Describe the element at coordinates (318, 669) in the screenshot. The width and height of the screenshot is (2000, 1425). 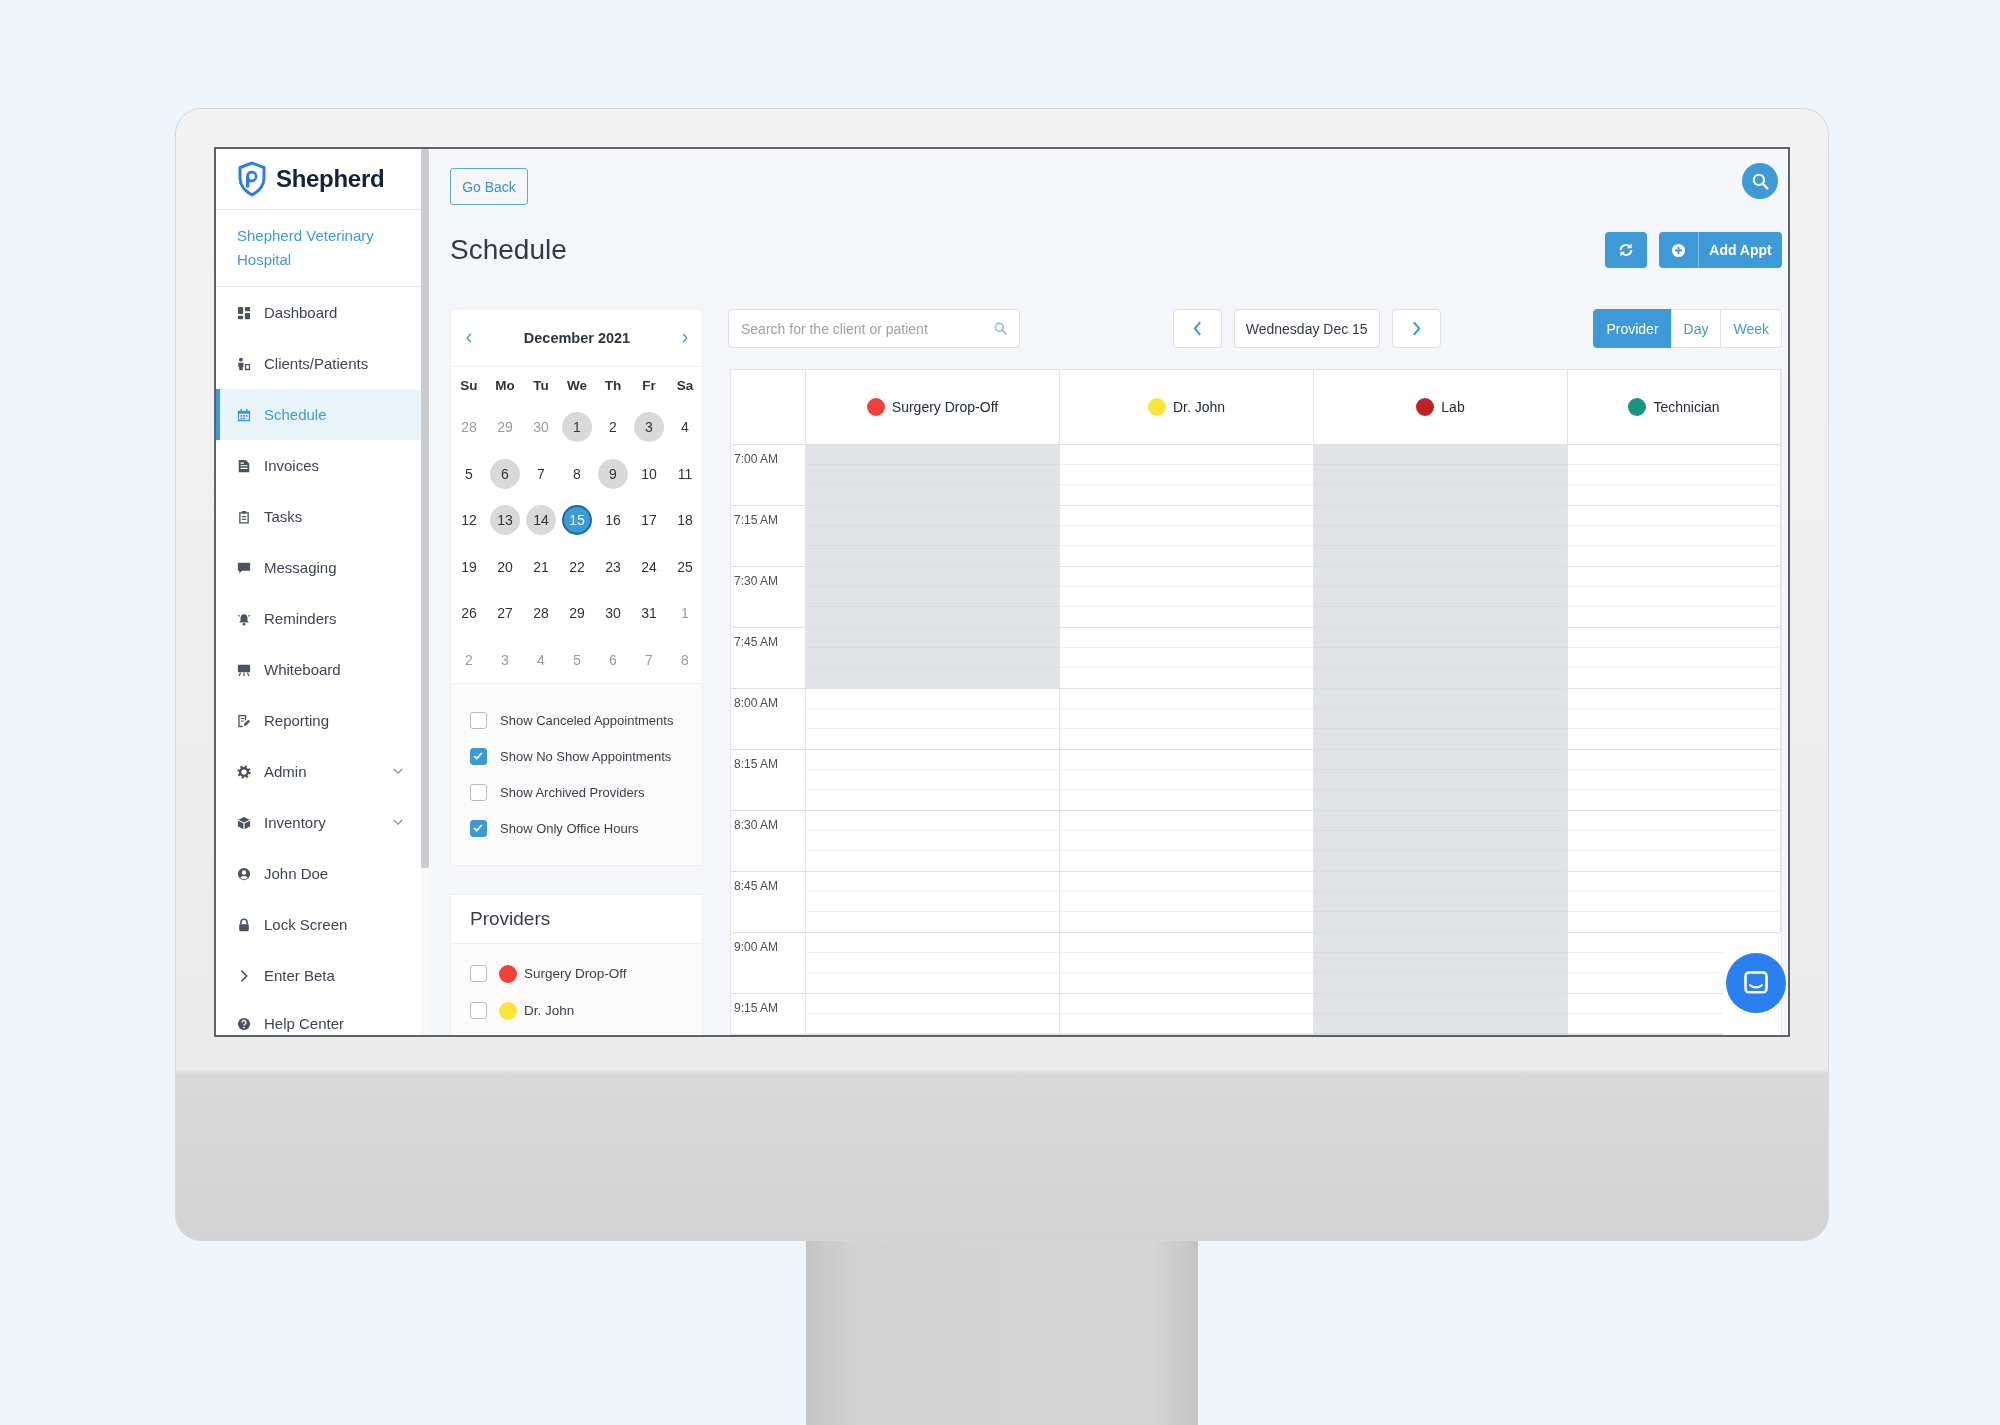
I see `nav-item: Whiteboard` at that location.